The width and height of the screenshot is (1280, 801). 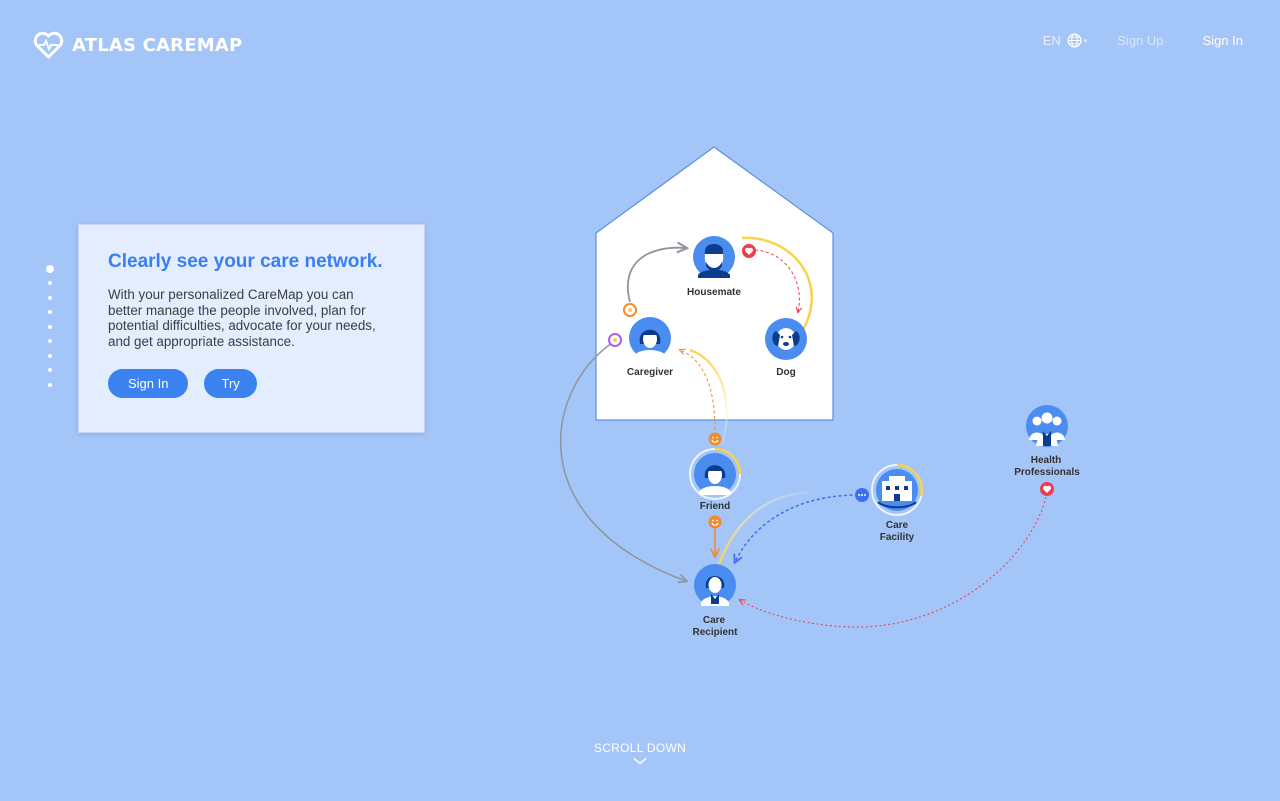 I want to click on caregiver-label: Caregiver, so click(x=650, y=372).